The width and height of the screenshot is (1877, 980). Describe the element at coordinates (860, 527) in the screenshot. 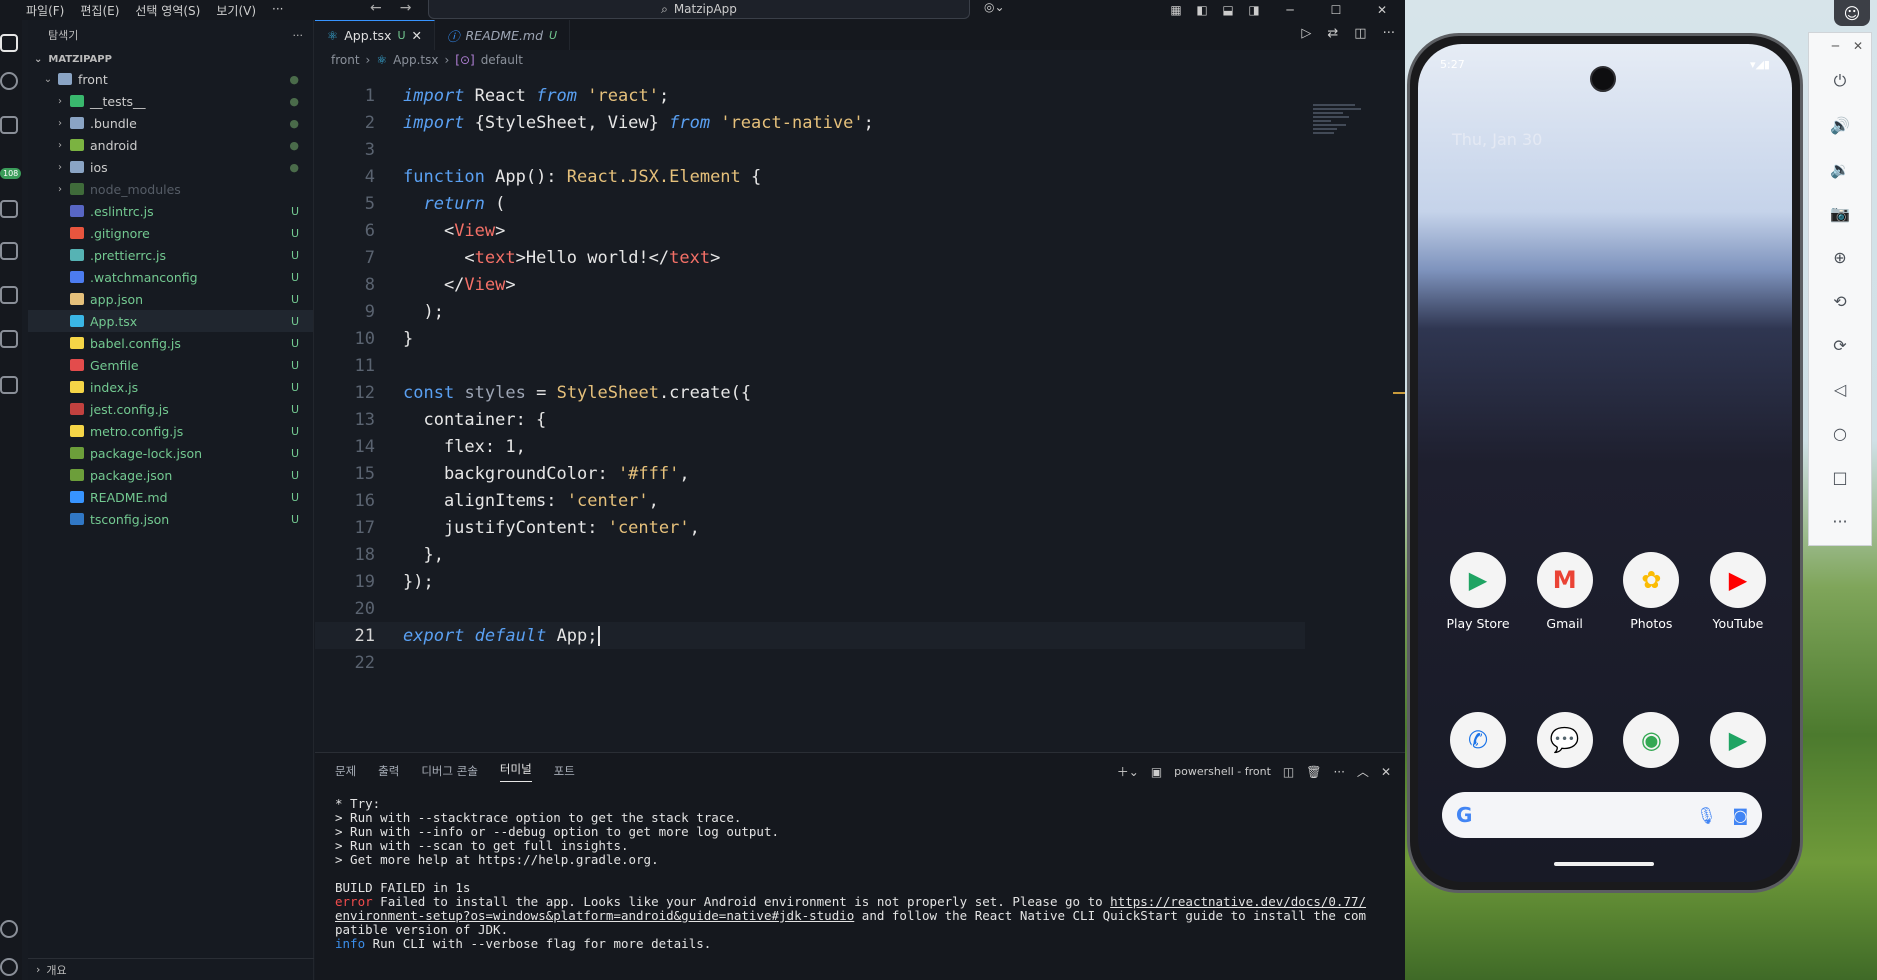

I see `code-line: 17 justifyContent: 'center',` at that location.